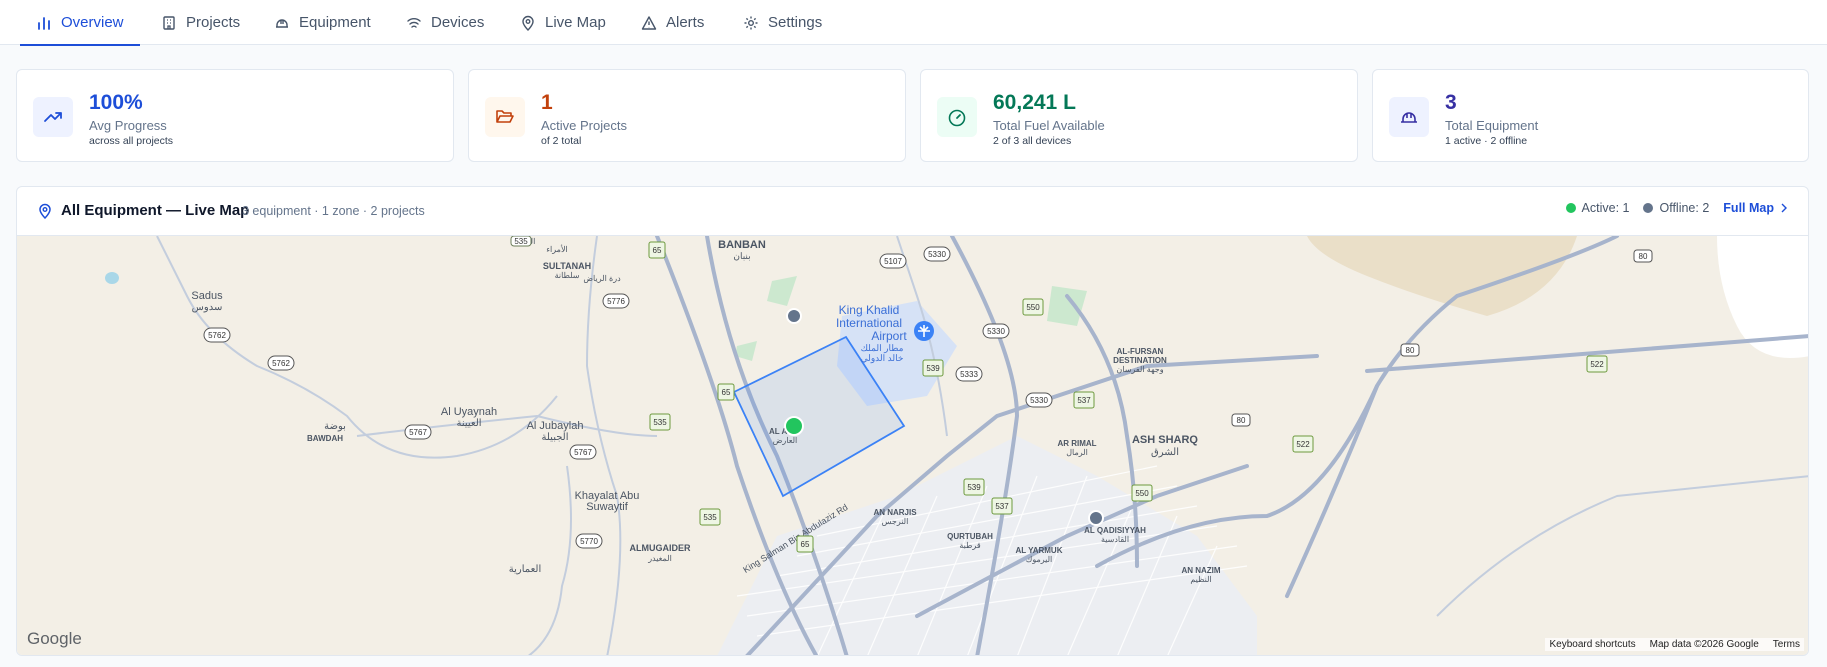  I want to click on tab-settings: Settings, so click(782, 22).